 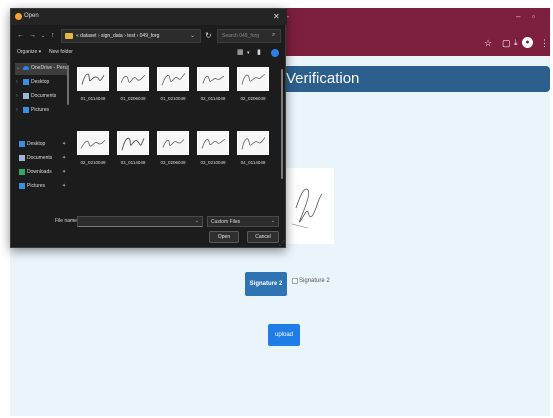 I want to click on back-arrow-icon: ←, so click(x=20, y=36).